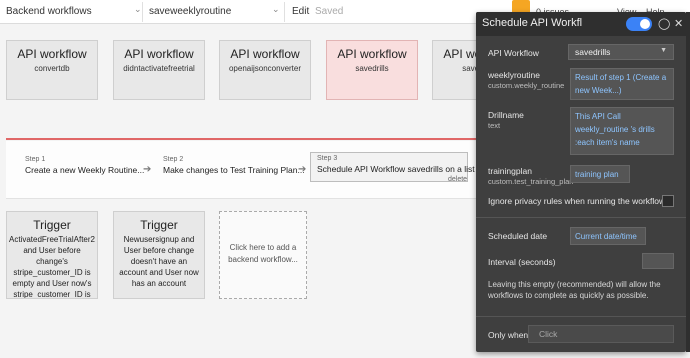  Describe the element at coordinates (532, 23) in the screenshot. I see `panel-title: Schedule API Workflow s` at that location.